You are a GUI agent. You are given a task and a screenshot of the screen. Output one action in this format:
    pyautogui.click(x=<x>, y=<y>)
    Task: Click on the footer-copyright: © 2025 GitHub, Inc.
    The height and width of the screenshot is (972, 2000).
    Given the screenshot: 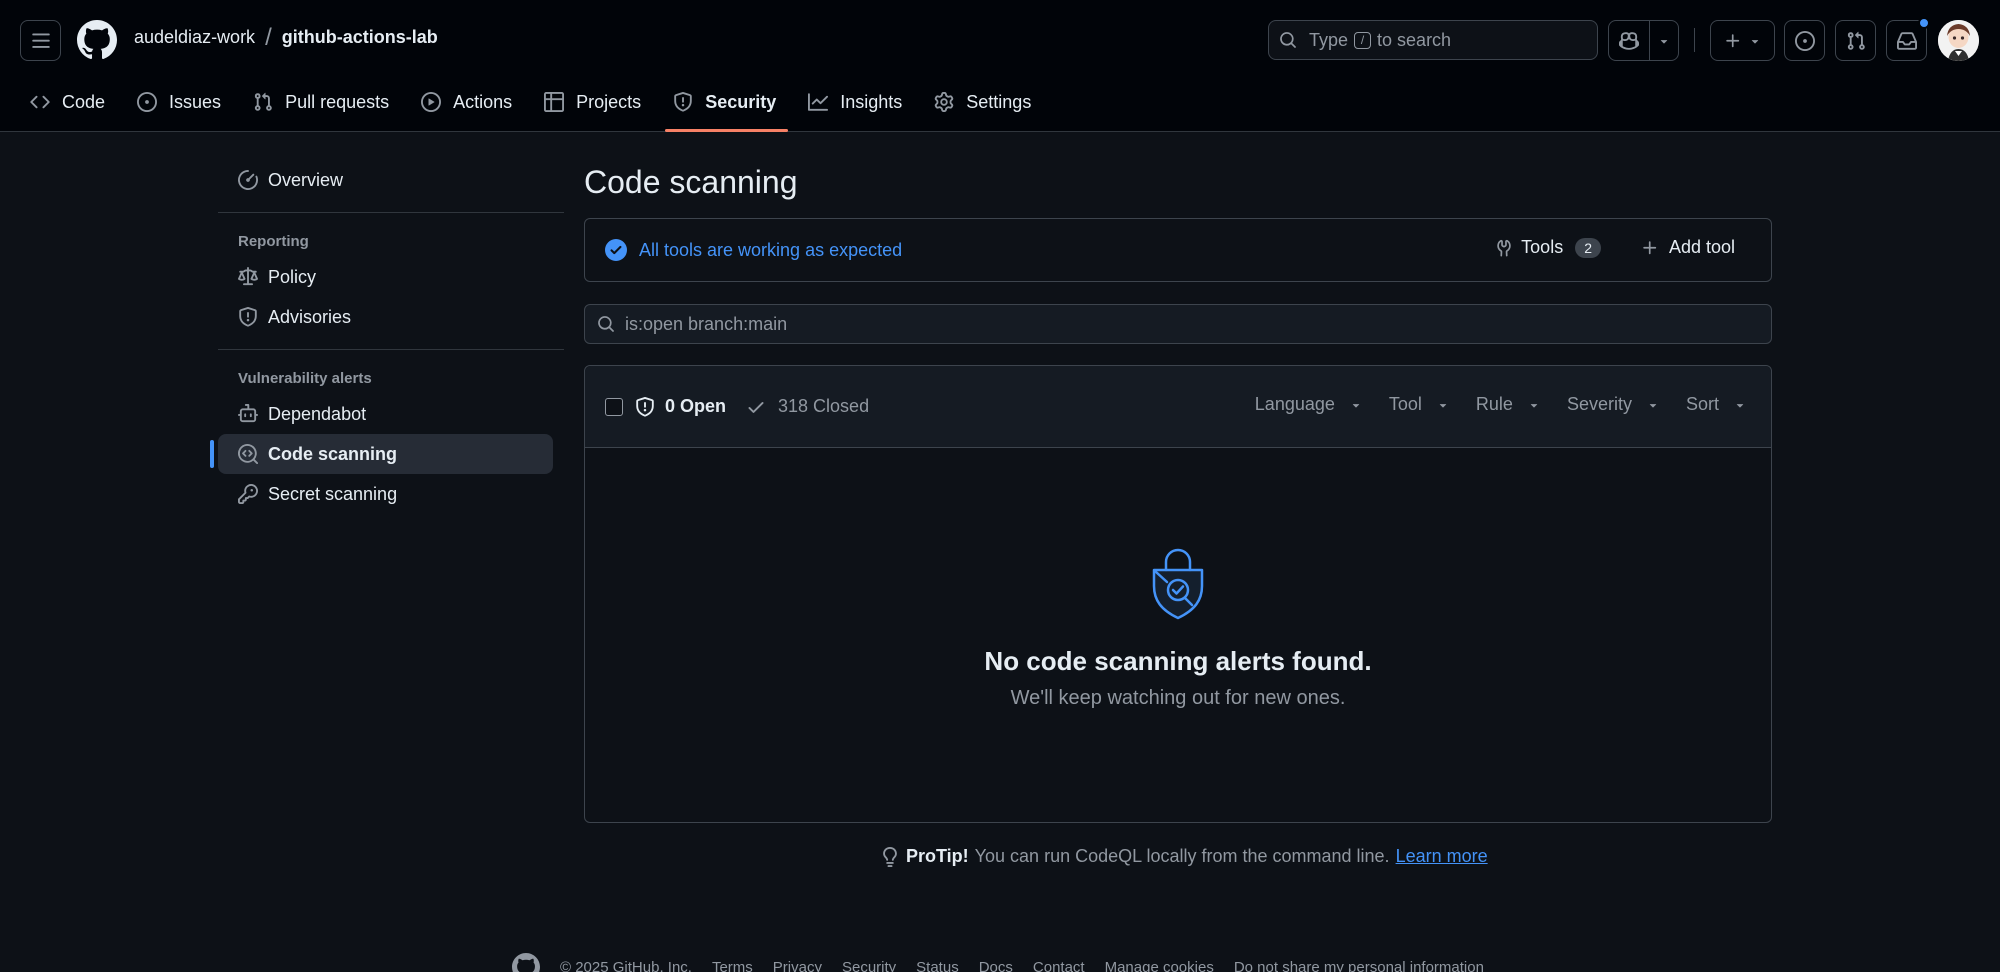 What is the action you would take?
    pyautogui.click(x=626, y=965)
    